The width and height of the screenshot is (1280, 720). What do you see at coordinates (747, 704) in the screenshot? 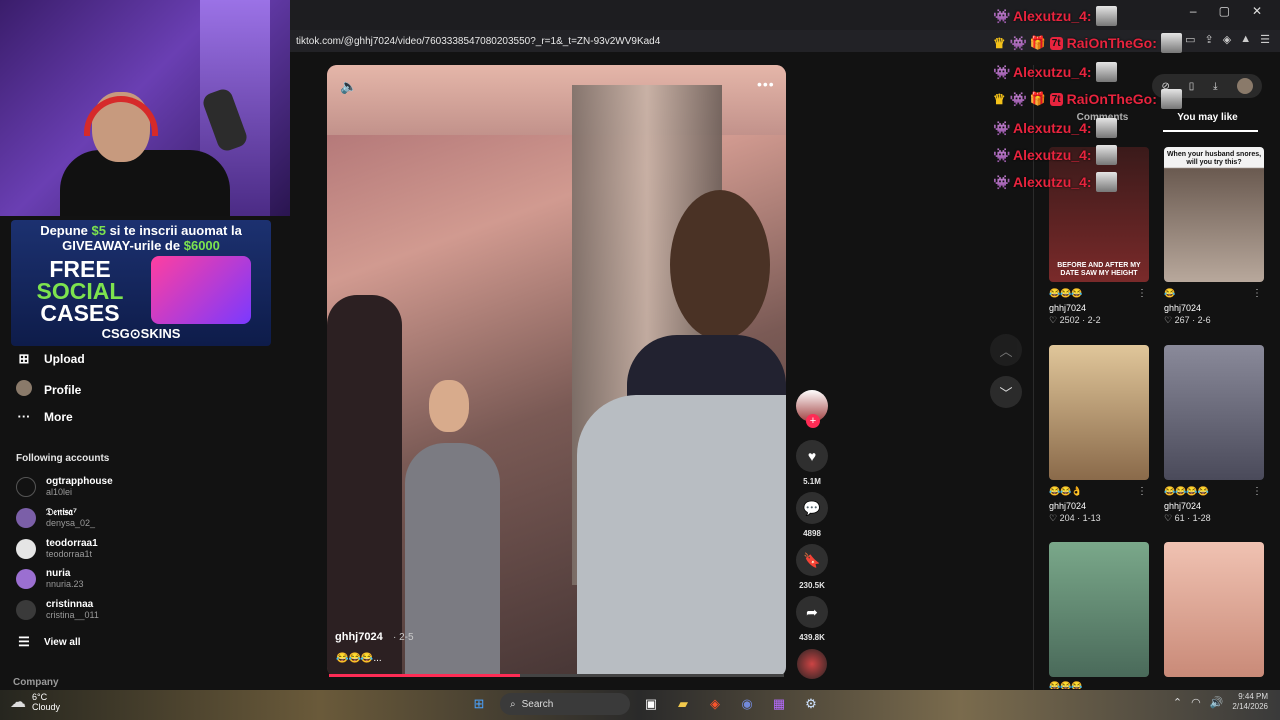
I see `discord-icon: ◉` at bounding box center [747, 704].